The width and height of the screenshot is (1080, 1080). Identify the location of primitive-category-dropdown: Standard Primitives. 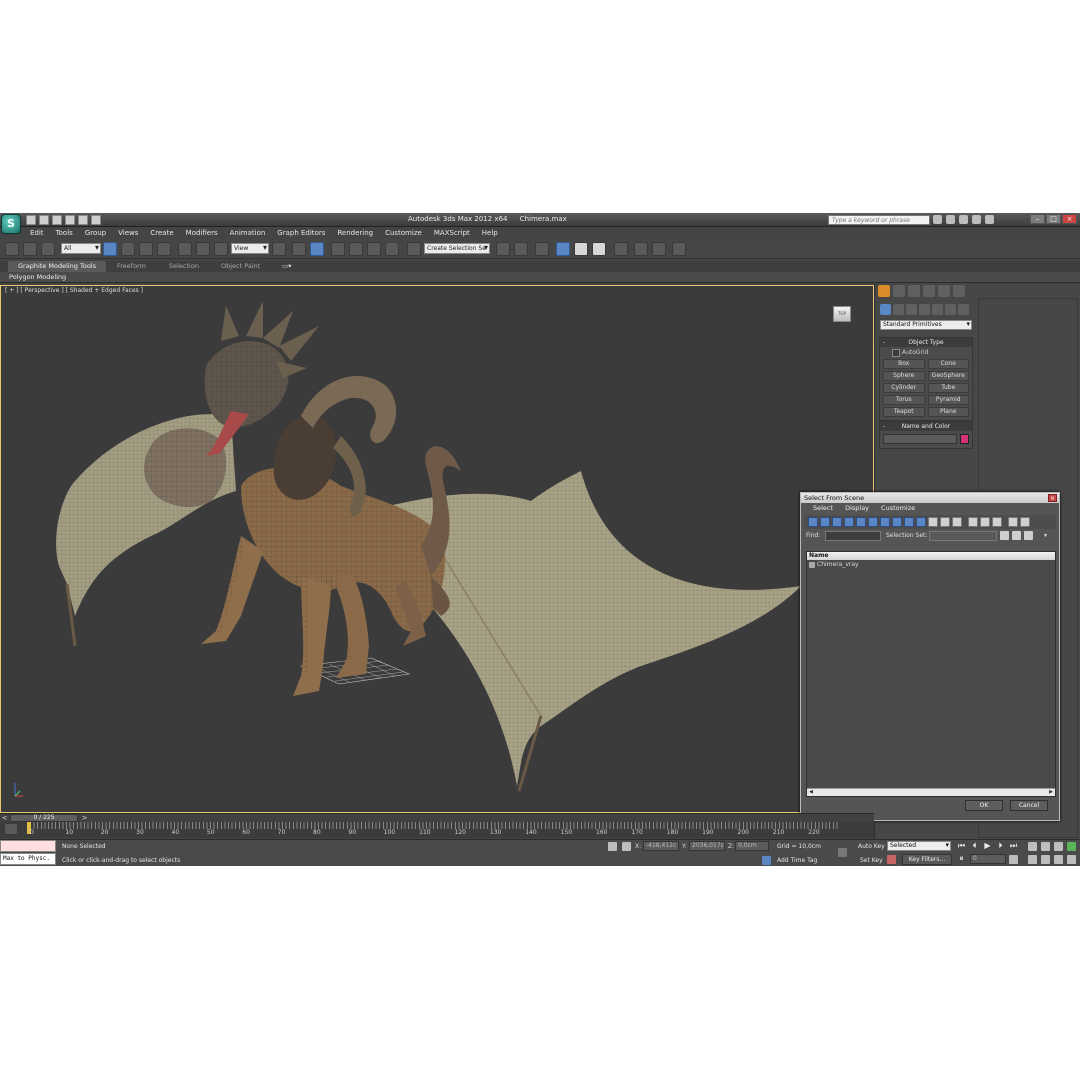
(926, 325).